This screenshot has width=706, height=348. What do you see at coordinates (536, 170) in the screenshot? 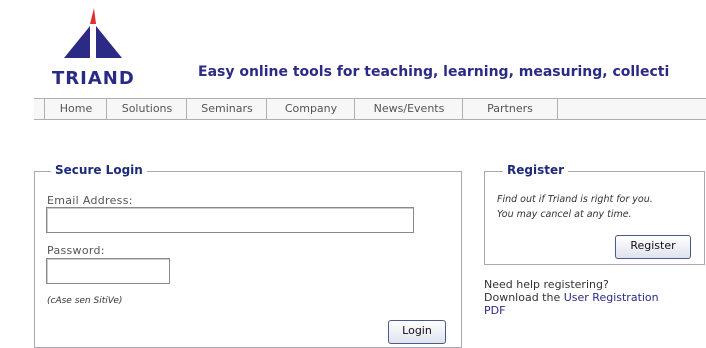
I see `register-legend: Register` at bounding box center [536, 170].